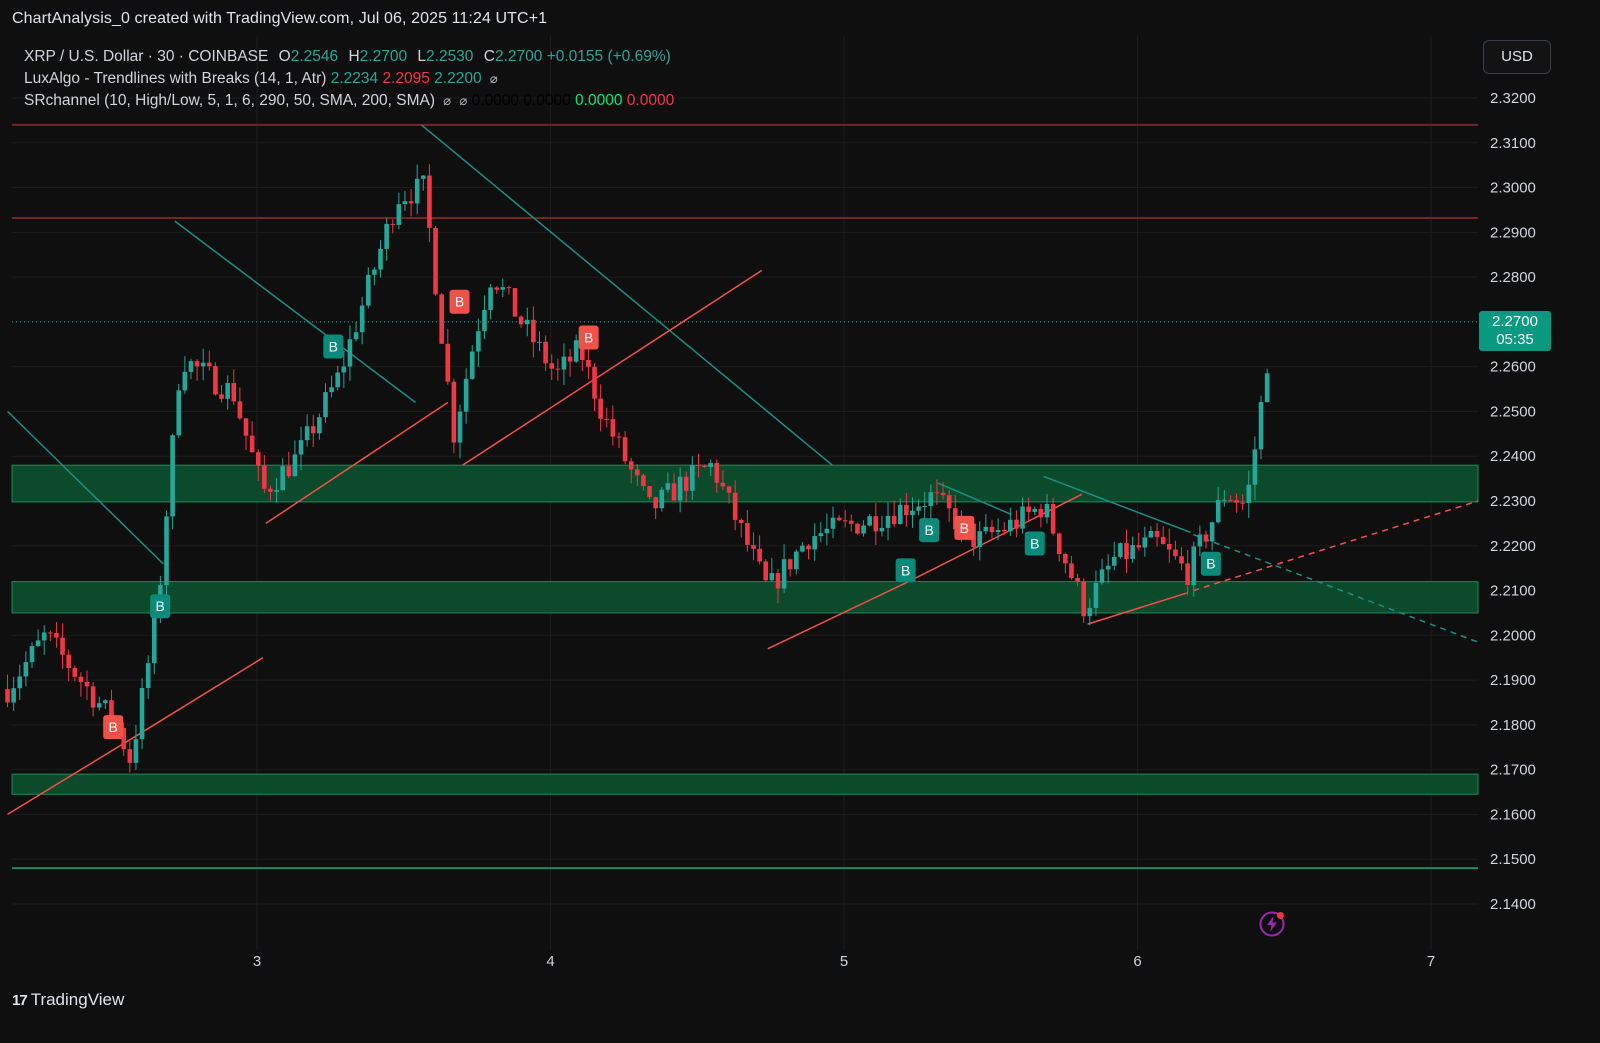 The image size is (1600, 1043). What do you see at coordinates (1517, 57) in the screenshot?
I see `currency-button: USD` at bounding box center [1517, 57].